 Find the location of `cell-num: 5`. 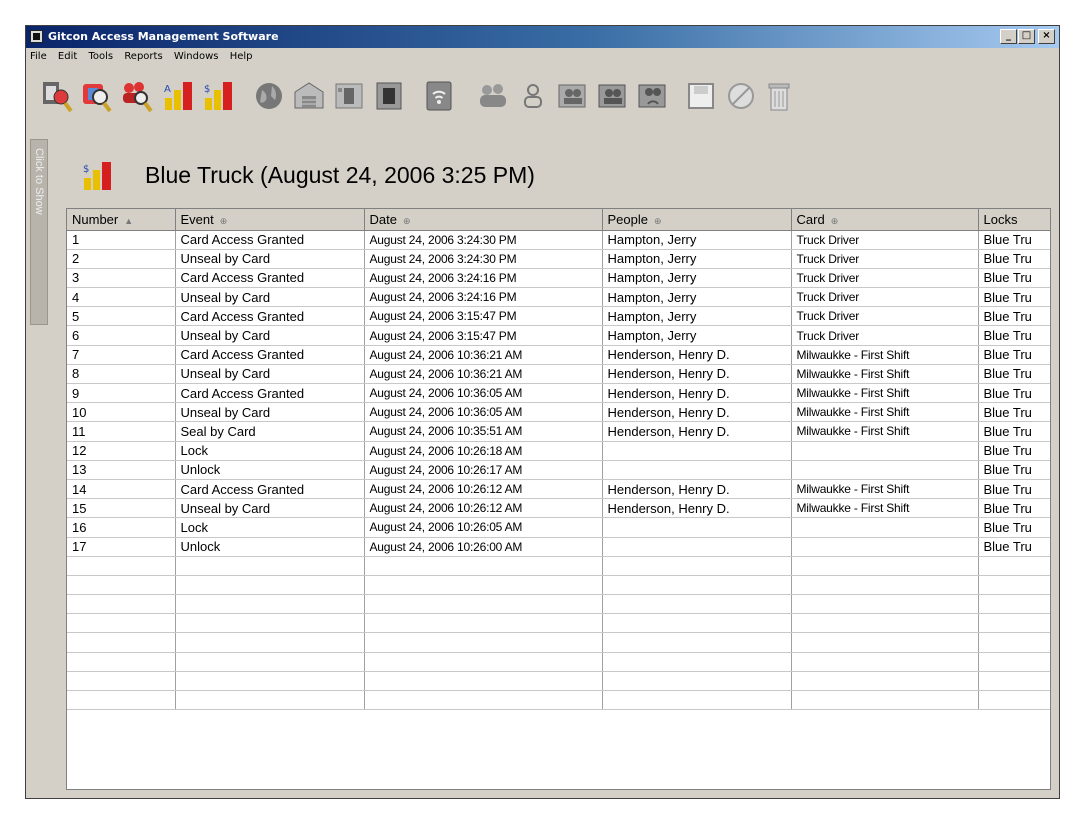

cell-num: 5 is located at coordinates (121, 316).